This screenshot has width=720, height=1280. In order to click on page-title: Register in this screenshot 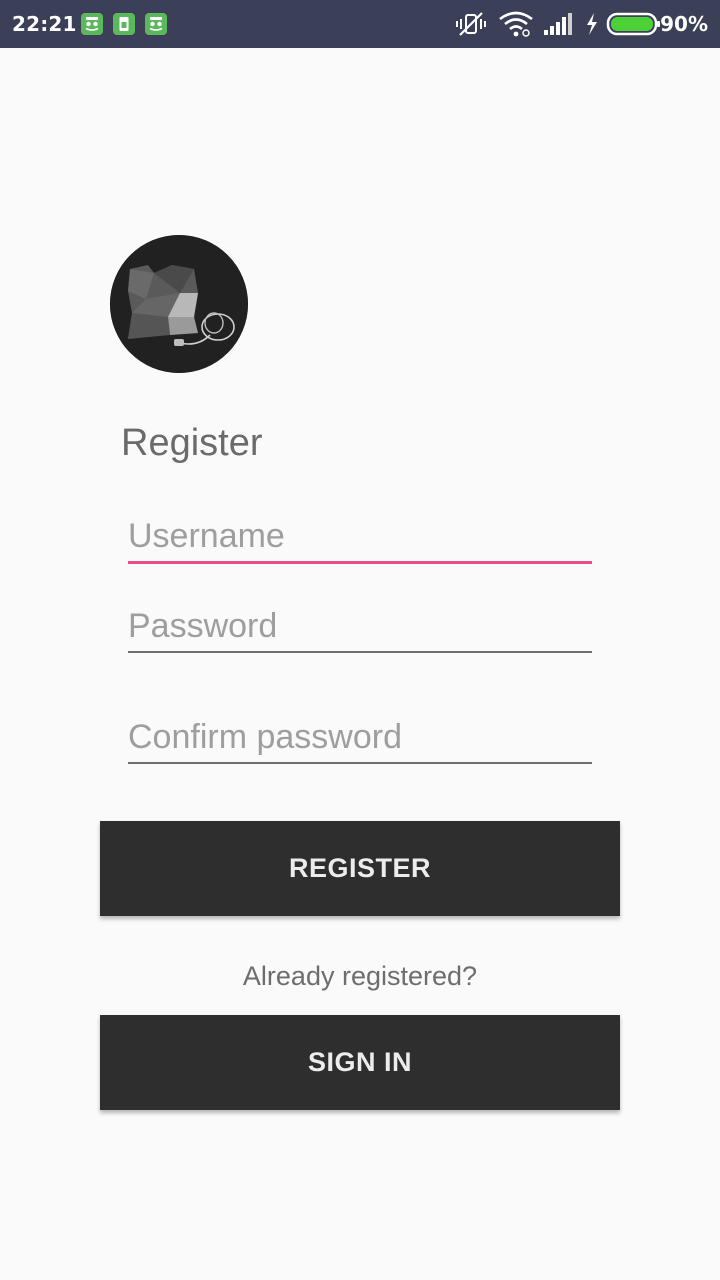, I will do `click(192, 443)`.